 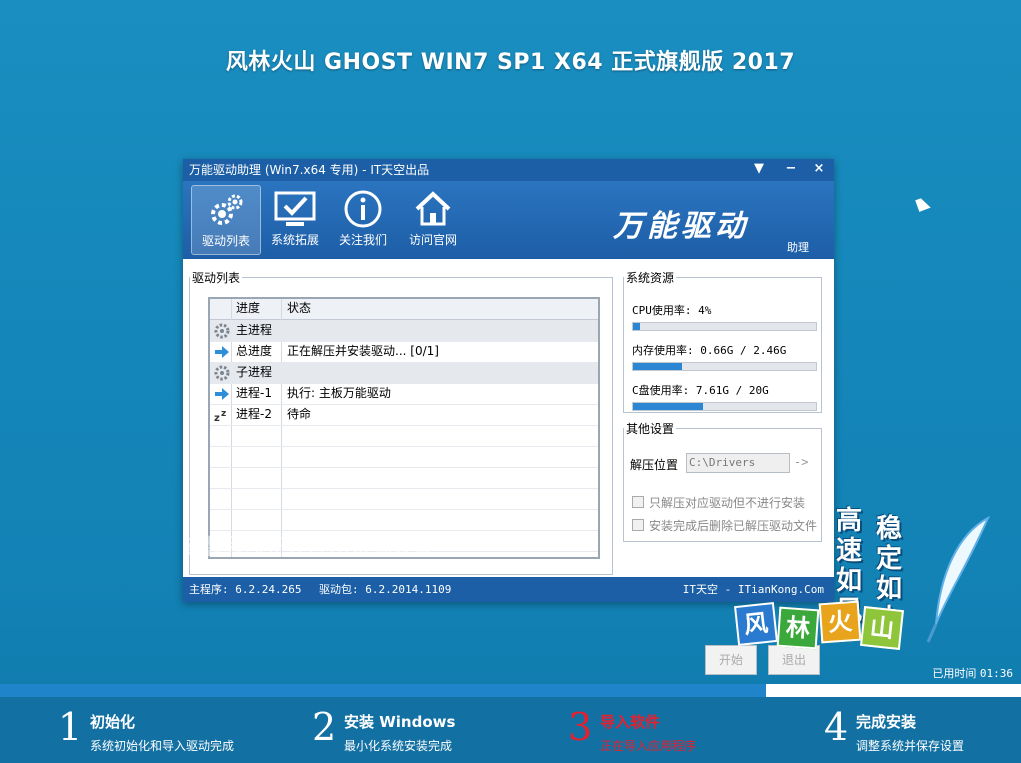 What do you see at coordinates (798, 247) in the screenshot?
I see `brand-sub: 助理` at bounding box center [798, 247].